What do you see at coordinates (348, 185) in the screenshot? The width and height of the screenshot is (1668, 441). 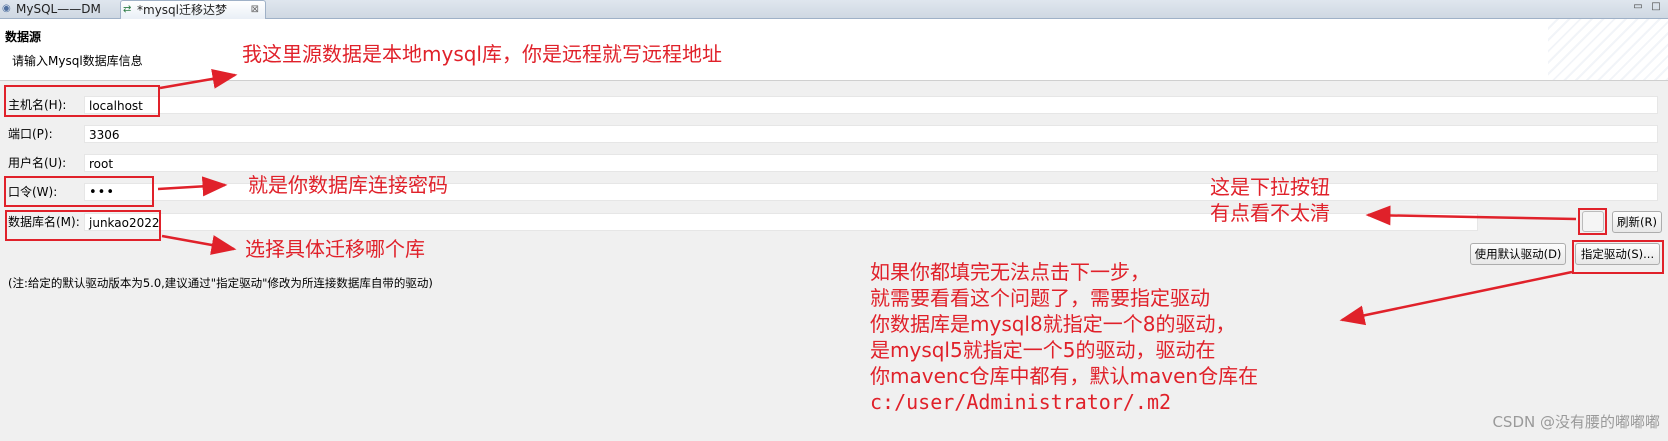 I see `password-annotation: 就是你数据库连接密码` at bounding box center [348, 185].